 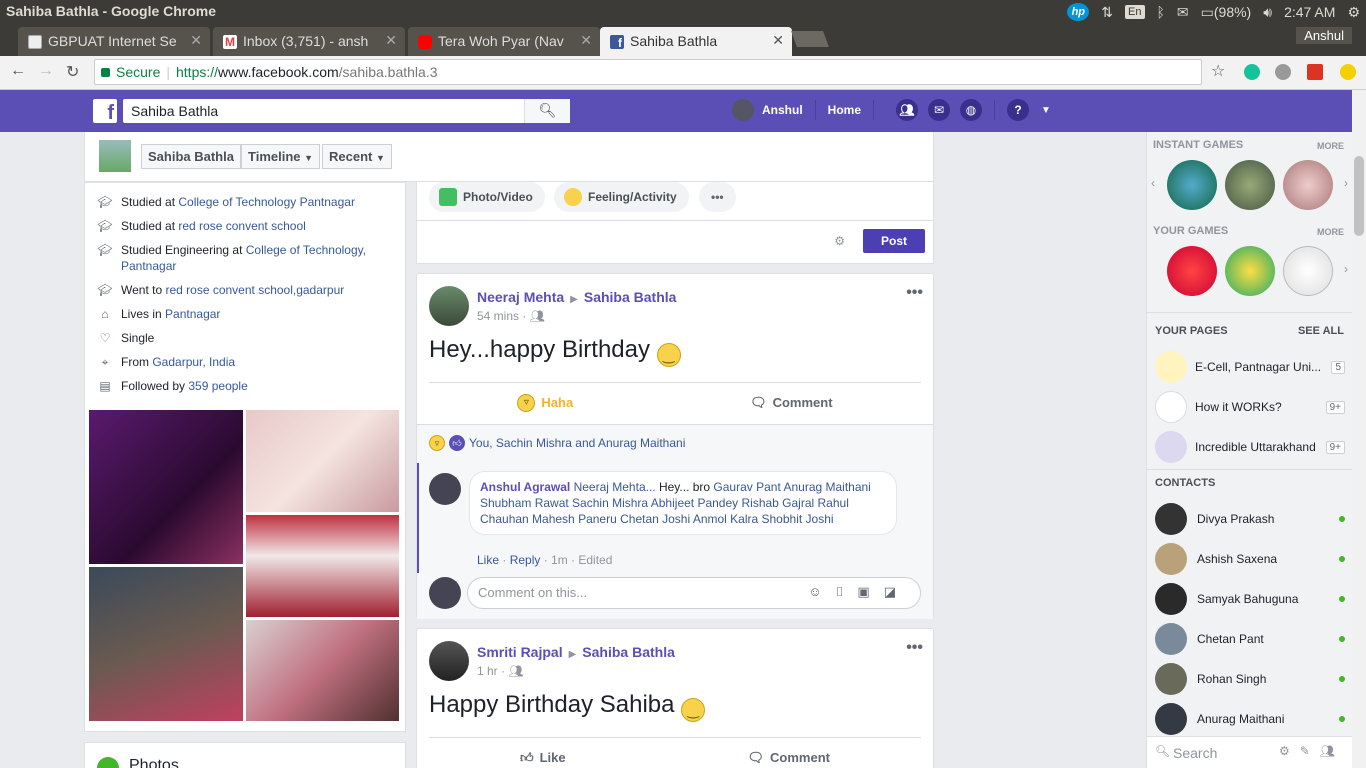 I want to click on post-time: 54 mins ·, so click(x=501, y=316).